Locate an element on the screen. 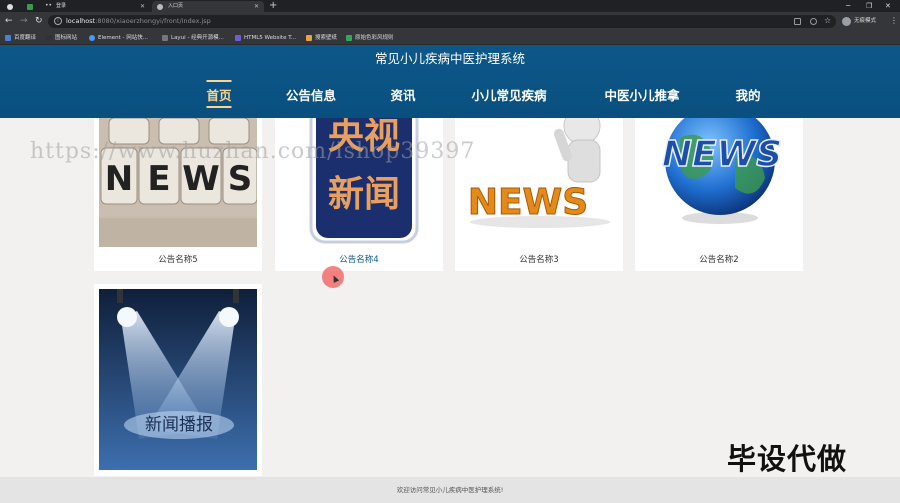 Image resolution: width=900 pixels, height=503 pixels. footer-text: 欢迎访问常见小儿疾病中医护理系统! is located at coordinates (450, 490).